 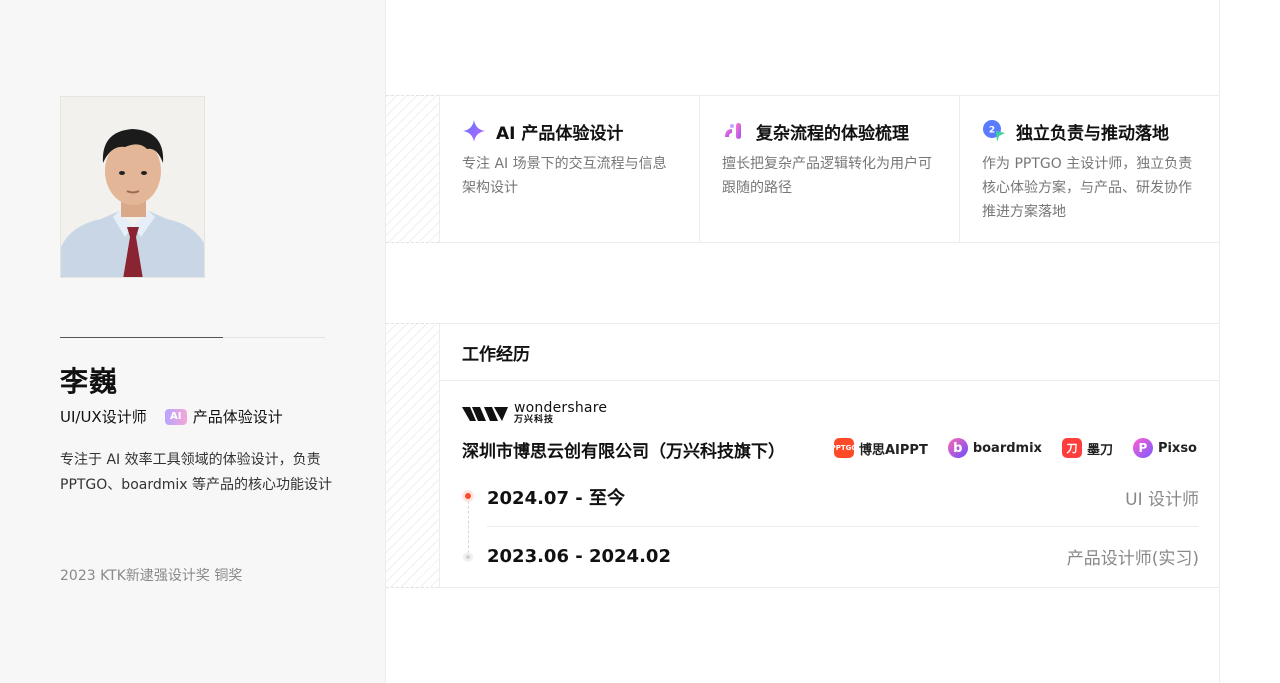 I want to click on svg-text: 2, so click(x=992, y=131).